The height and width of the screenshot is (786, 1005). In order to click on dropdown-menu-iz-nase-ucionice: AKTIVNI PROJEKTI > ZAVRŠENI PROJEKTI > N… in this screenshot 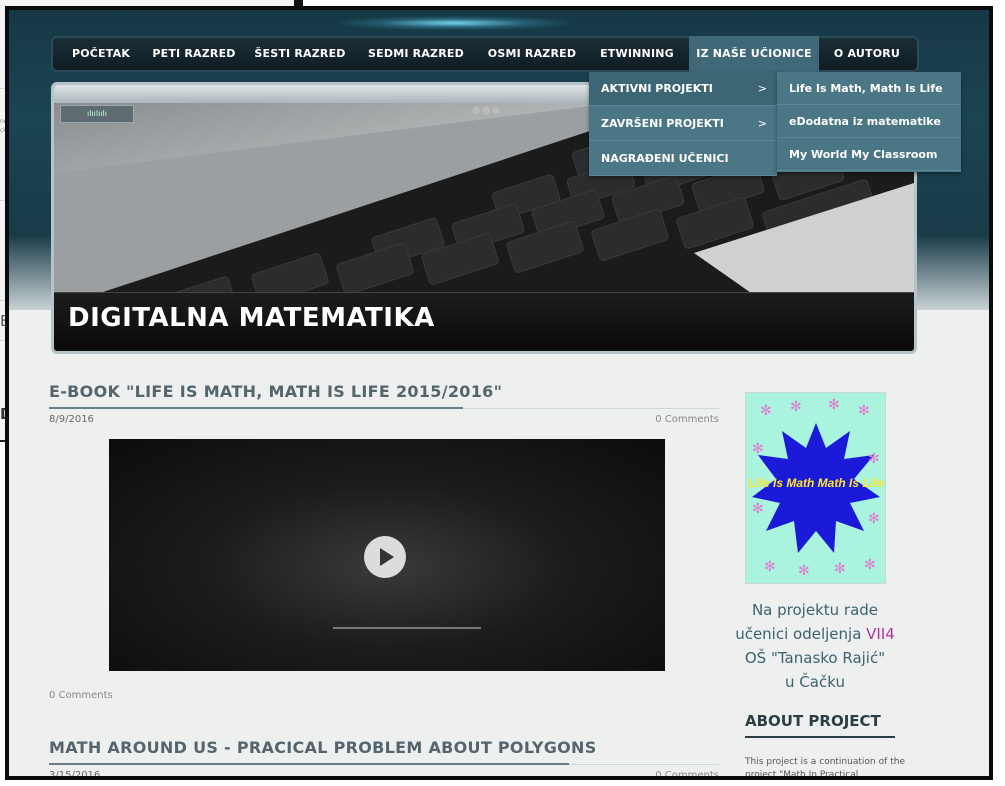, I will do `click(683, 124)`.